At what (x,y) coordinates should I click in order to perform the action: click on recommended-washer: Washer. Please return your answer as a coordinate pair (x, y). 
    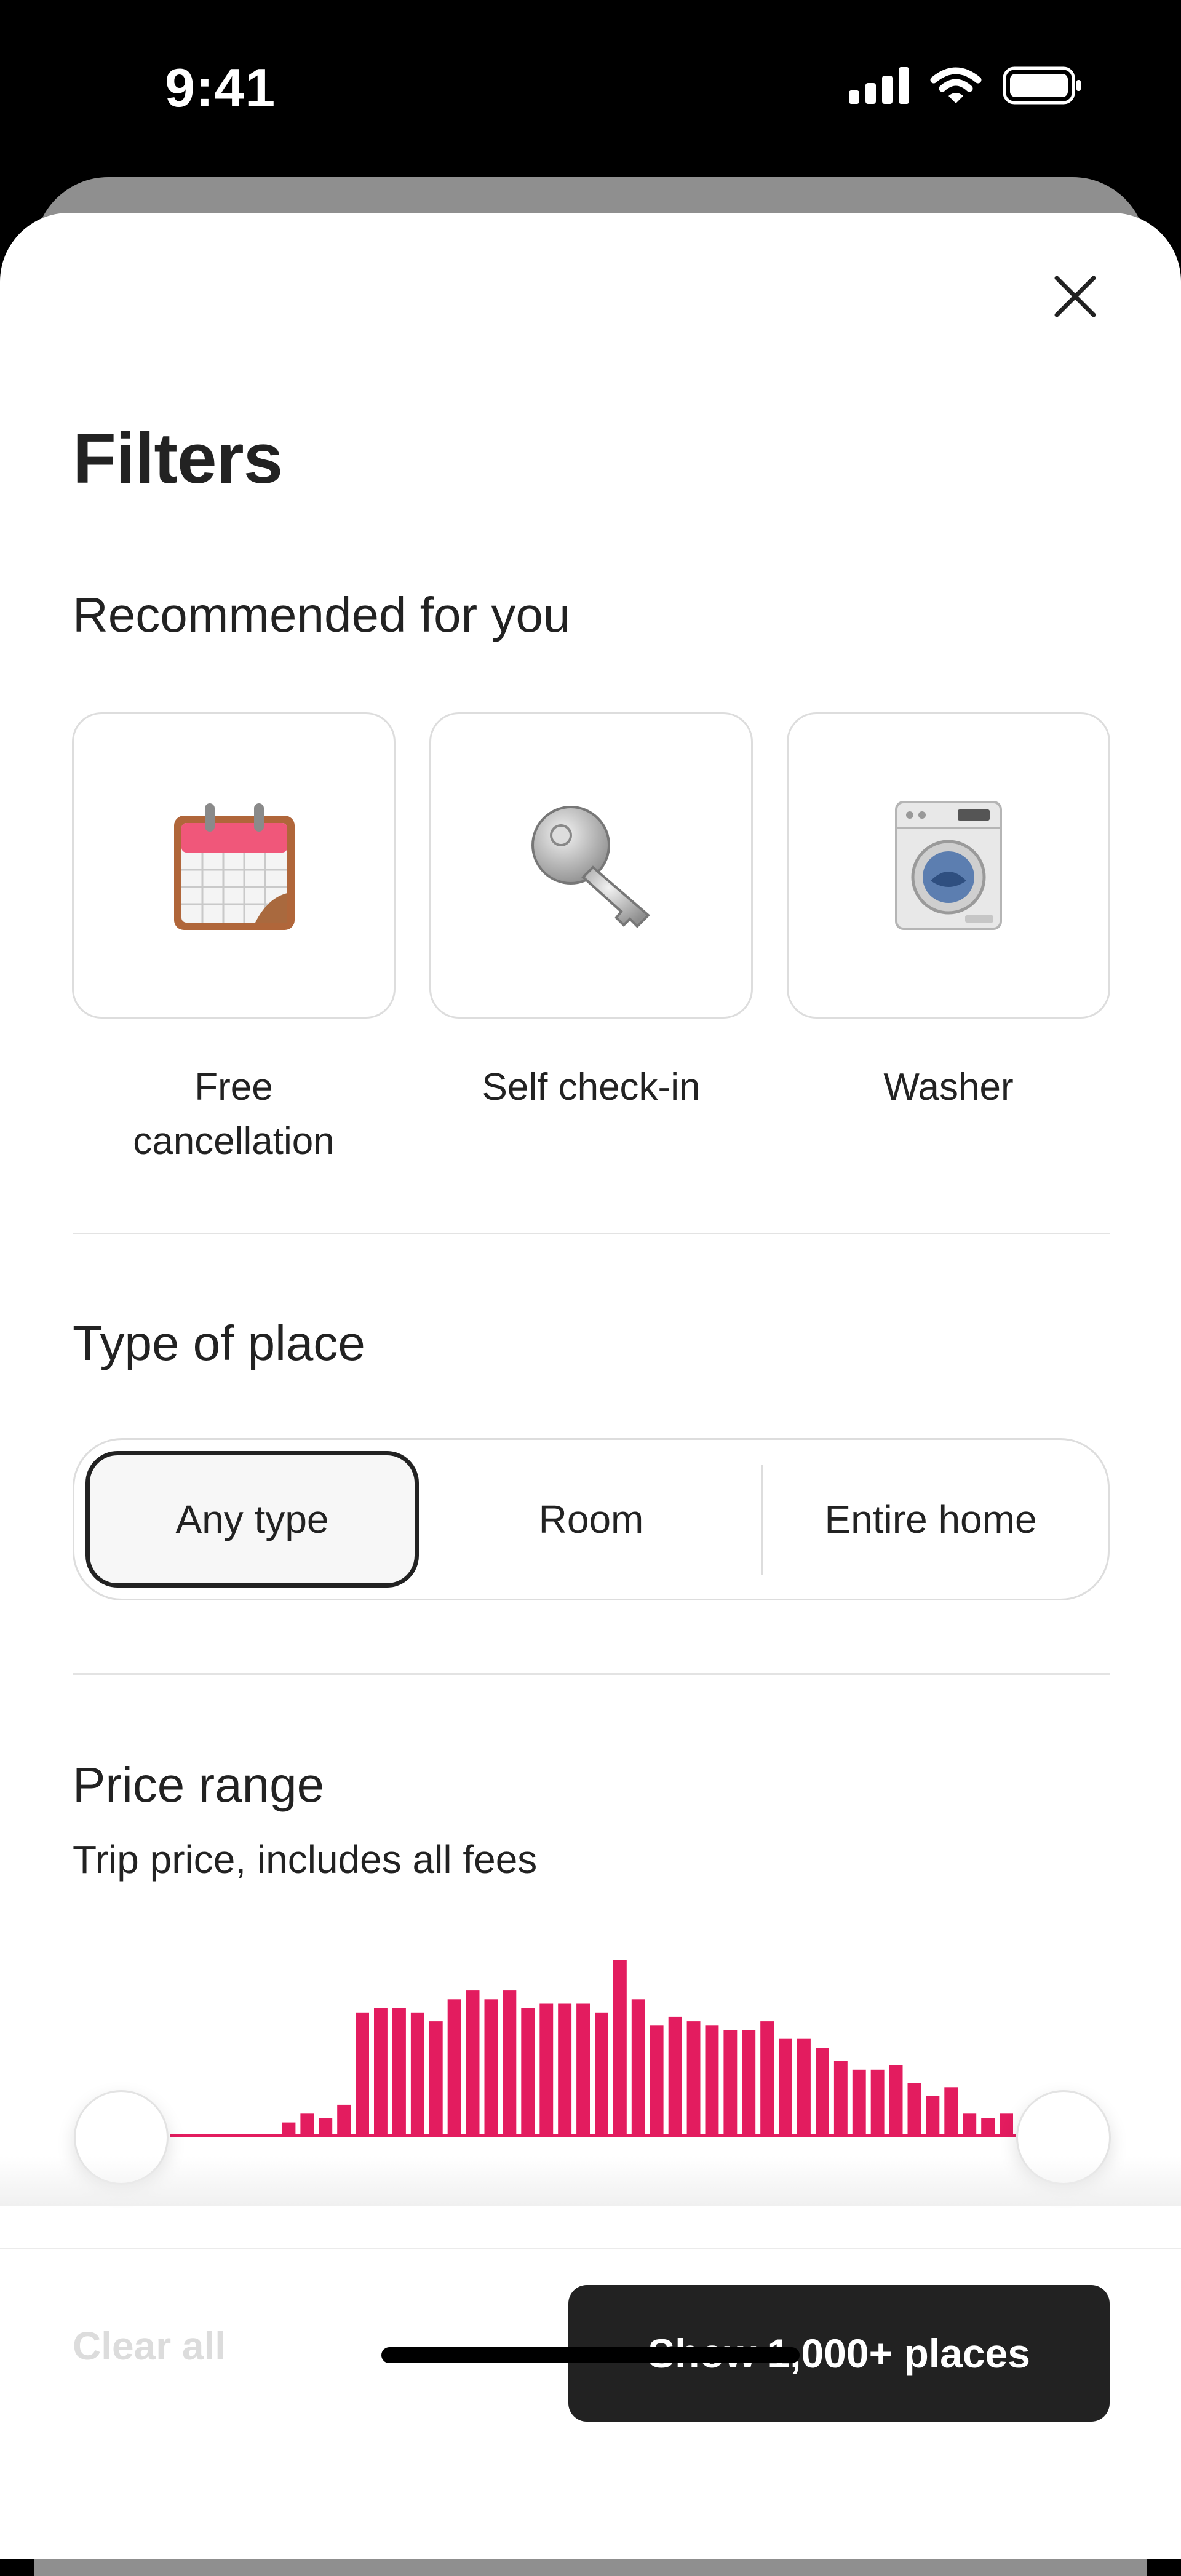
    Looking at the image, I should click on (948, 940).